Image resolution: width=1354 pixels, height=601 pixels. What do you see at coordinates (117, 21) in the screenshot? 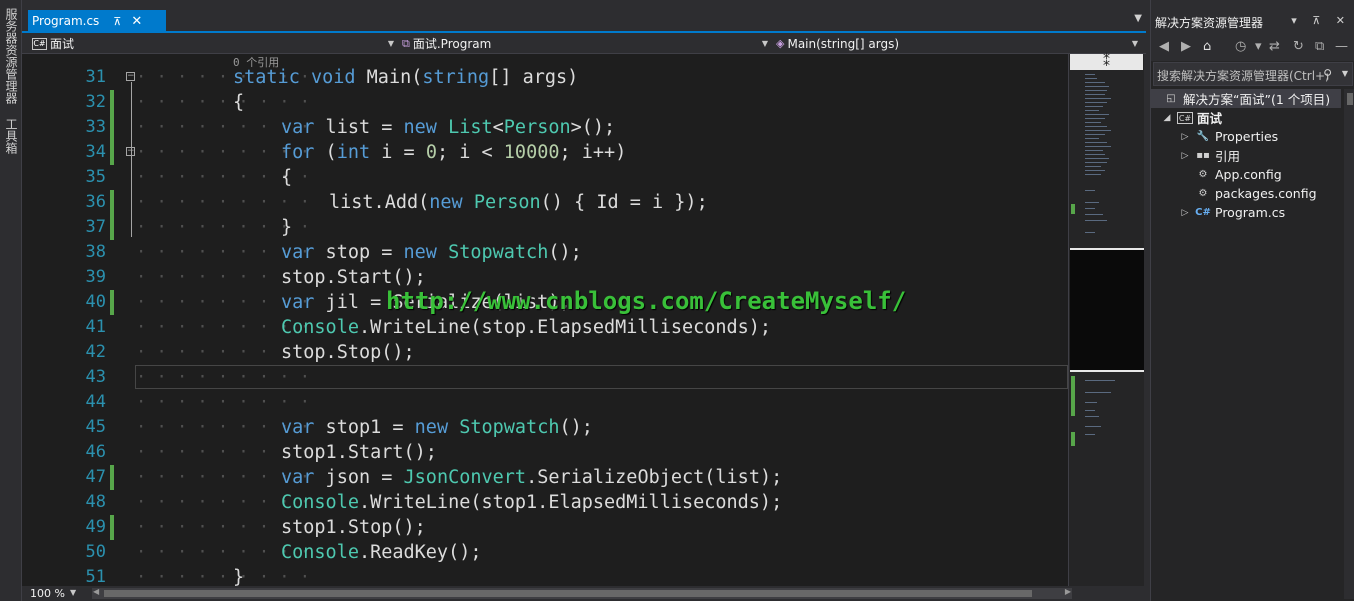
I see `pin-icon: ⊼` at bounding box center [117, 21].